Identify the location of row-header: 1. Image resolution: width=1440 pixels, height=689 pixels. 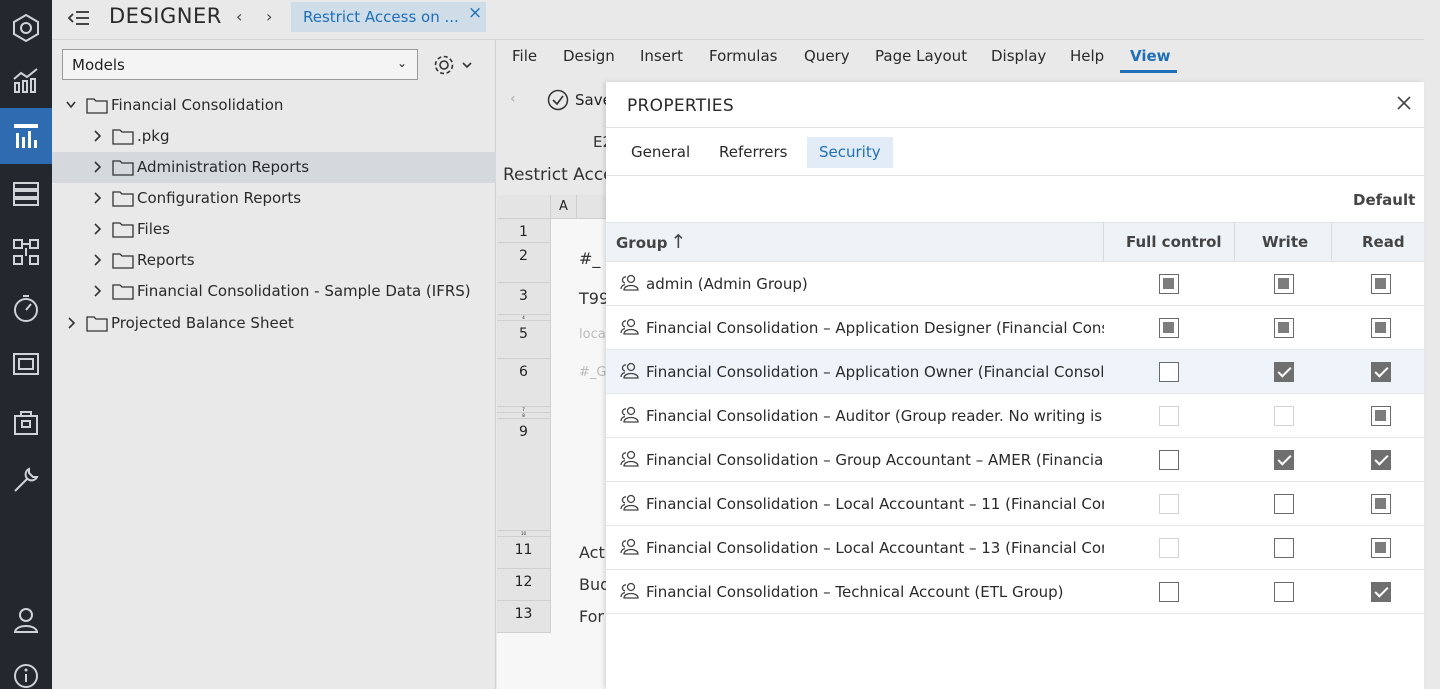
(524, 231).